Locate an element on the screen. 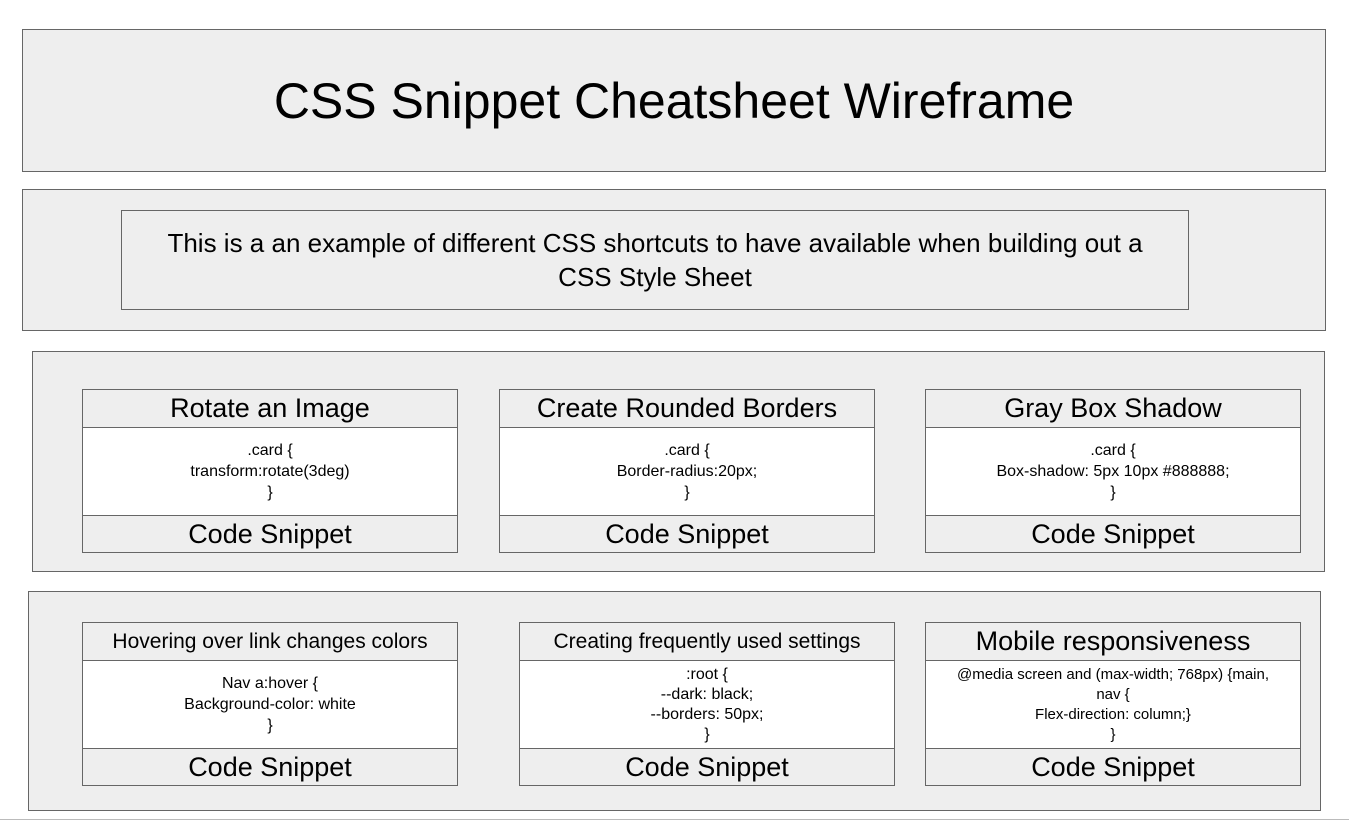 This screenshot has width=1349, height=822. snippet-code: .card { transform:rotate(3deg) } is located at coordinates (270, 471).